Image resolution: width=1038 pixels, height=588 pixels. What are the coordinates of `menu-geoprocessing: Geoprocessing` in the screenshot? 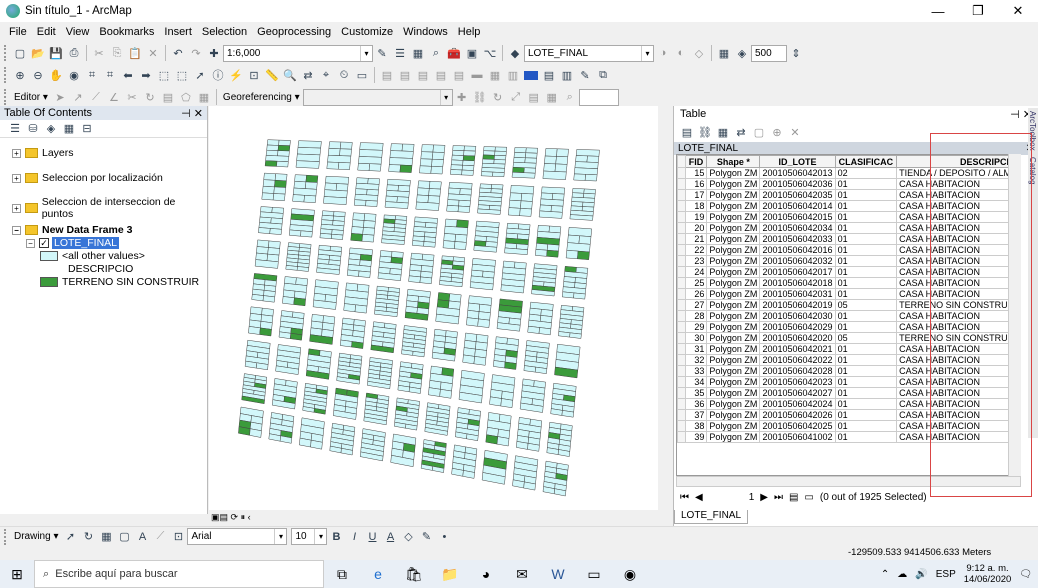 It's located at (294, 32).